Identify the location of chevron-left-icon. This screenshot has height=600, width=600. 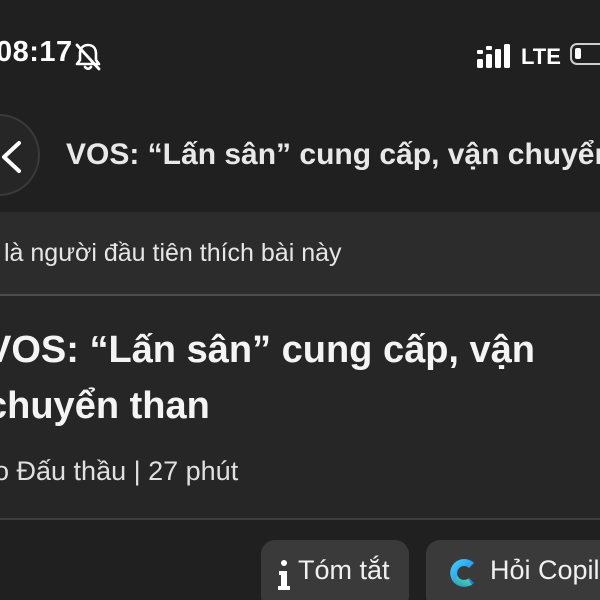
(11, 157).